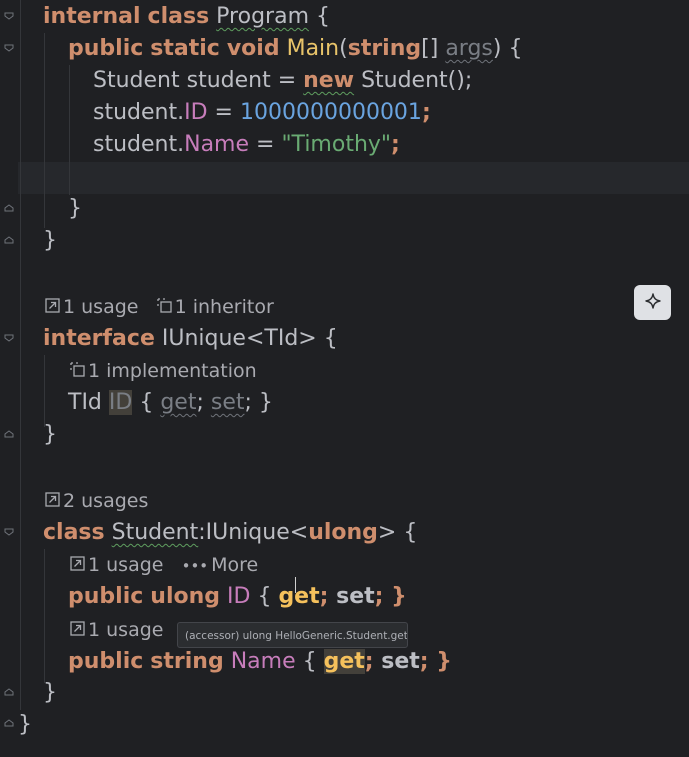 This screenshot has width=689, height=757. Describe the element at coordinates (185, 48) in the screenshot. I see `keyword: static` at that location.